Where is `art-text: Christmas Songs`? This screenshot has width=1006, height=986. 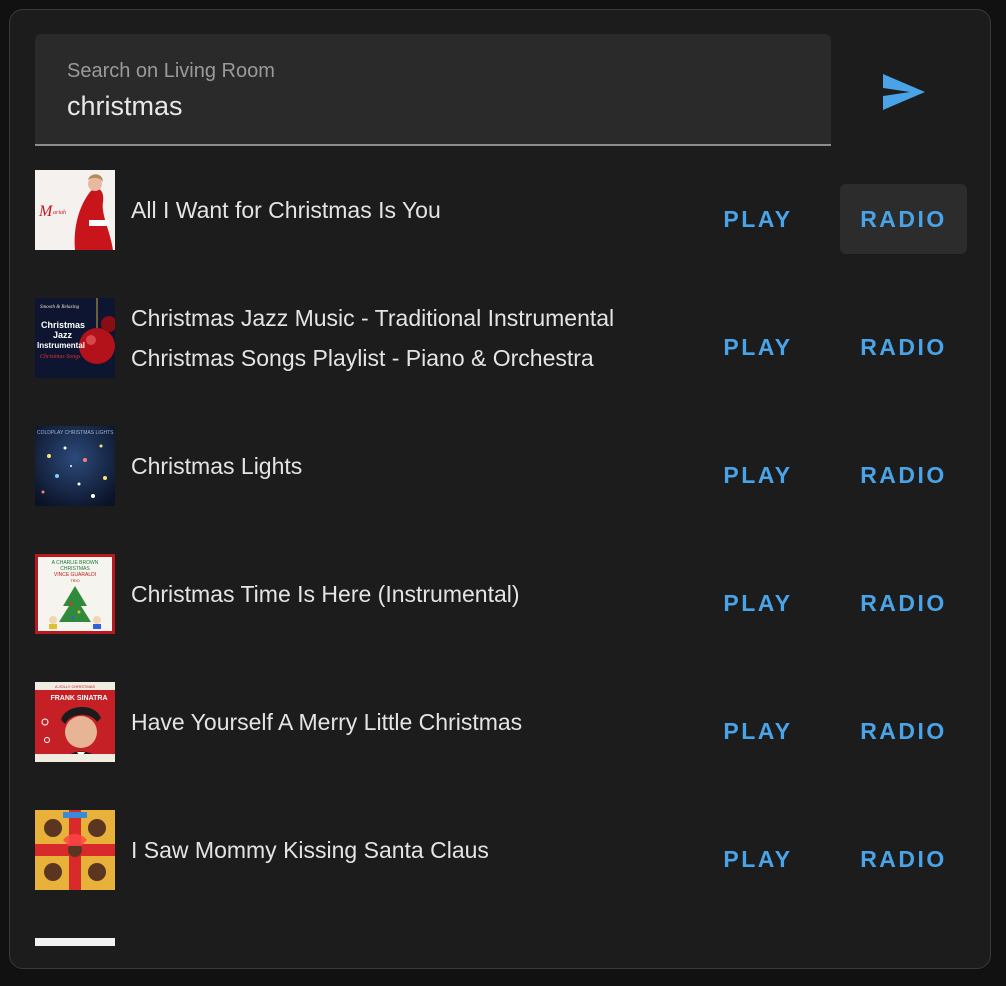 art-text: Christmas Songs is located at coordinates (60, 357).